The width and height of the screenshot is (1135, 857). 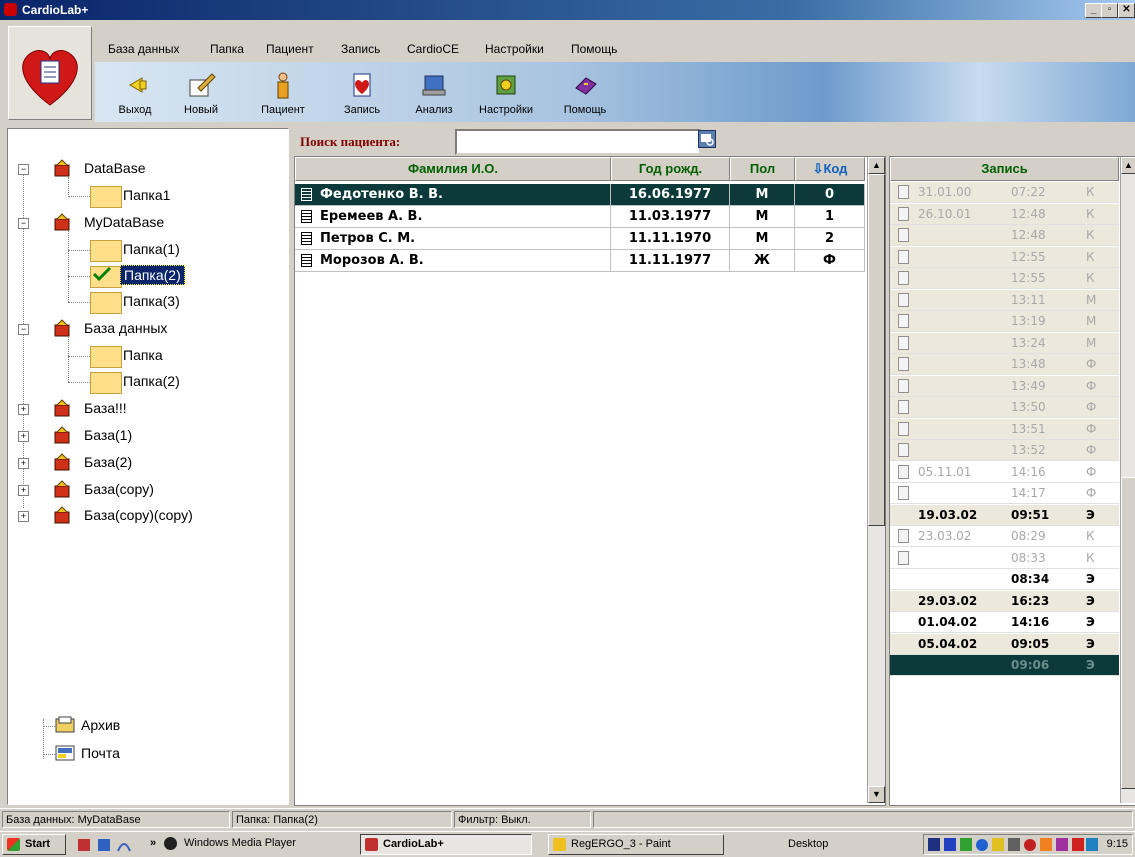 I want to click on table-row: Еремеев А. В. 11.03.1977 М 1, so click(x=580, y=217).